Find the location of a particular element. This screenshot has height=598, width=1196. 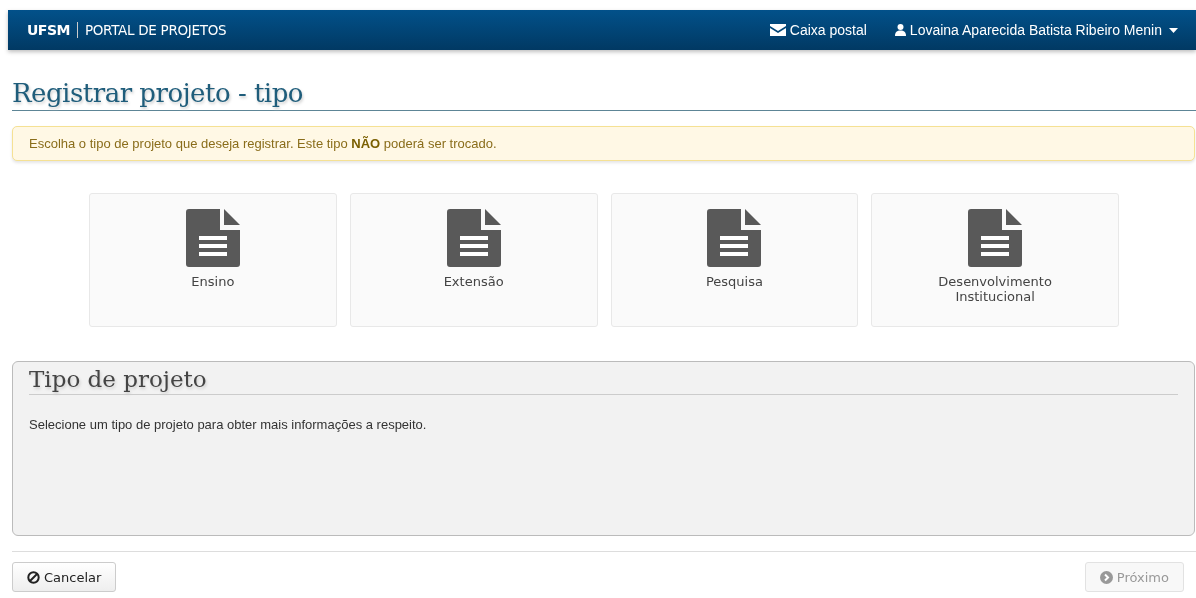

project-type-card: Ensino is located at coordinates (213, 260).